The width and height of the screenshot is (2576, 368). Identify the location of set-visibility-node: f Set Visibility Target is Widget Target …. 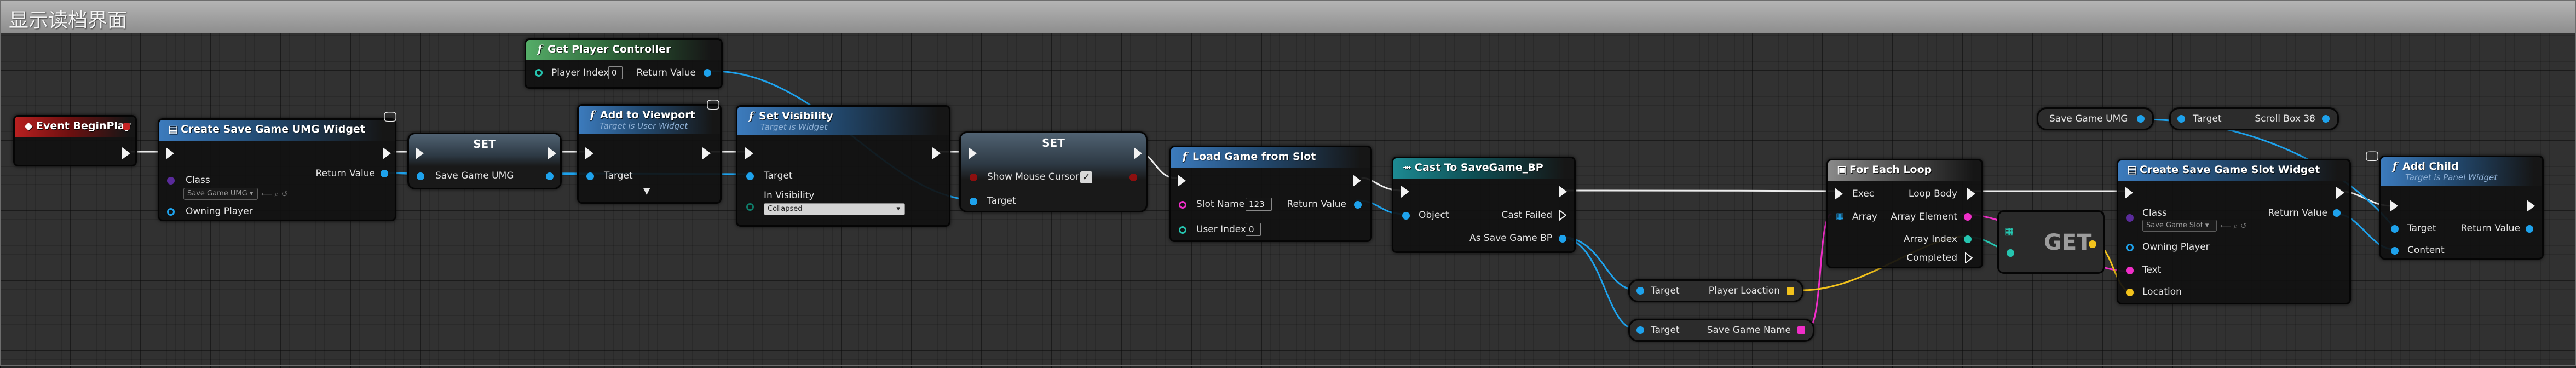
(843, 166).